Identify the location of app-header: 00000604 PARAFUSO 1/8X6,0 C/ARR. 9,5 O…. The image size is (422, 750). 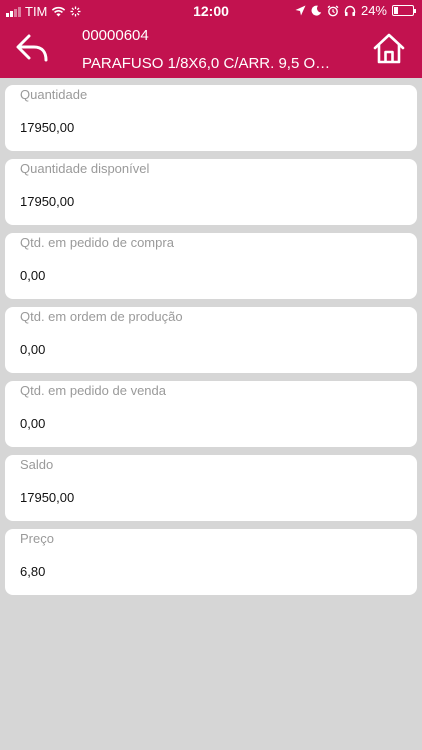
(211, 50).